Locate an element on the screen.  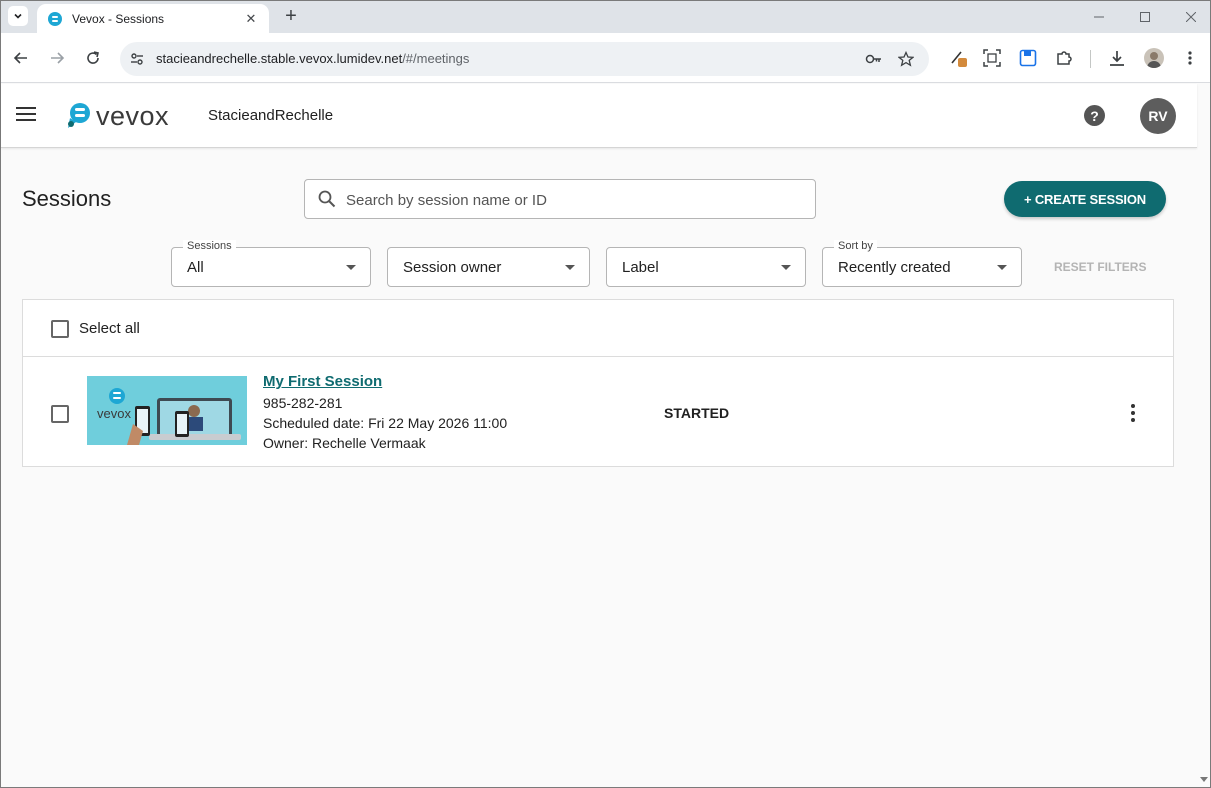
toolbar-separator is located at coordinates (1090, 59).